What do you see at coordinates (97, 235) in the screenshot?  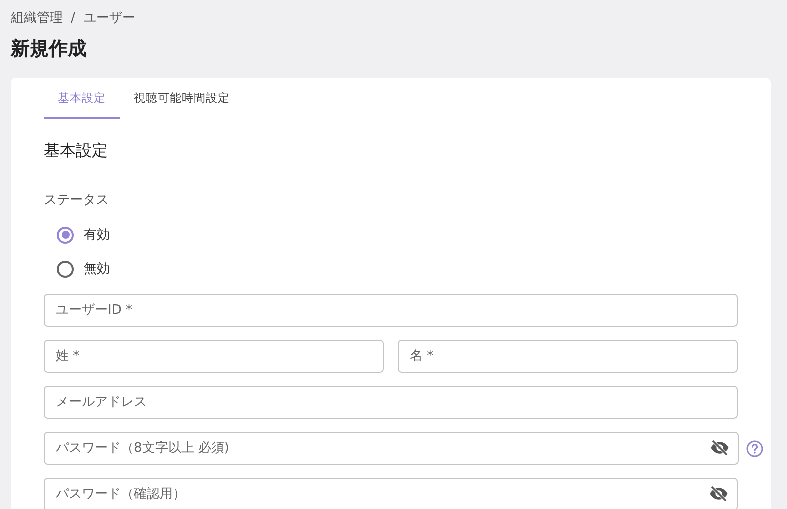 I see `radio-label: 有効` at bounding box center [97, 235].